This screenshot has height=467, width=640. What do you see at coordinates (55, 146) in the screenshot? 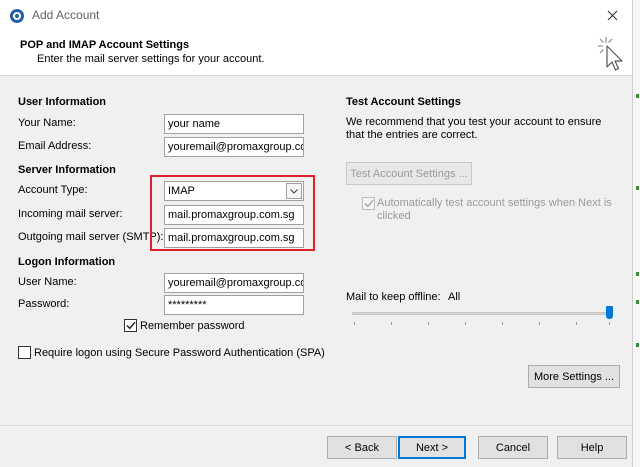
I see `email-address-label: Email Address:` at bounding box center [55, 146].